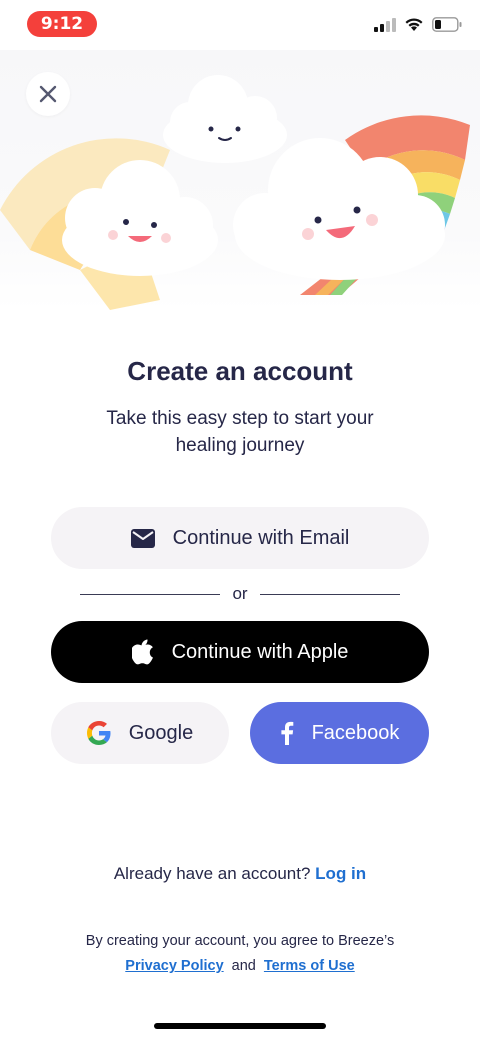 Image resolution: width=480 pixels, height=1039 pixels. I want to click on divider-or-text: or, so click(240, 593).